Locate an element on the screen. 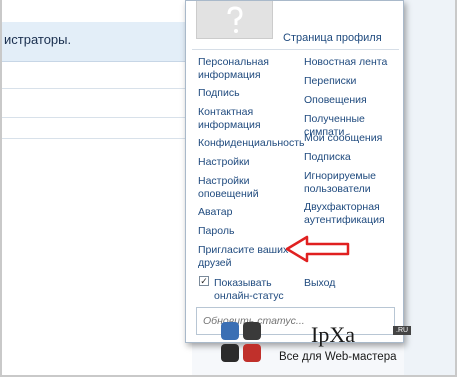 The image size is (457, 377). logout-link: Выход is located at coordinates (319, 283).